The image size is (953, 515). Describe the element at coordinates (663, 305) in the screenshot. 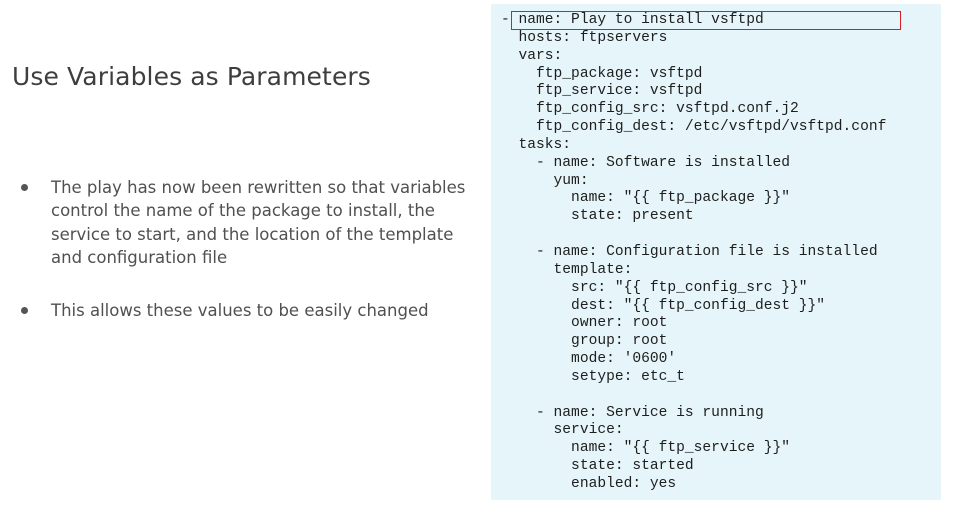

I see `code-line: dest: "{{ ftp_config_dest }}"` at that location.